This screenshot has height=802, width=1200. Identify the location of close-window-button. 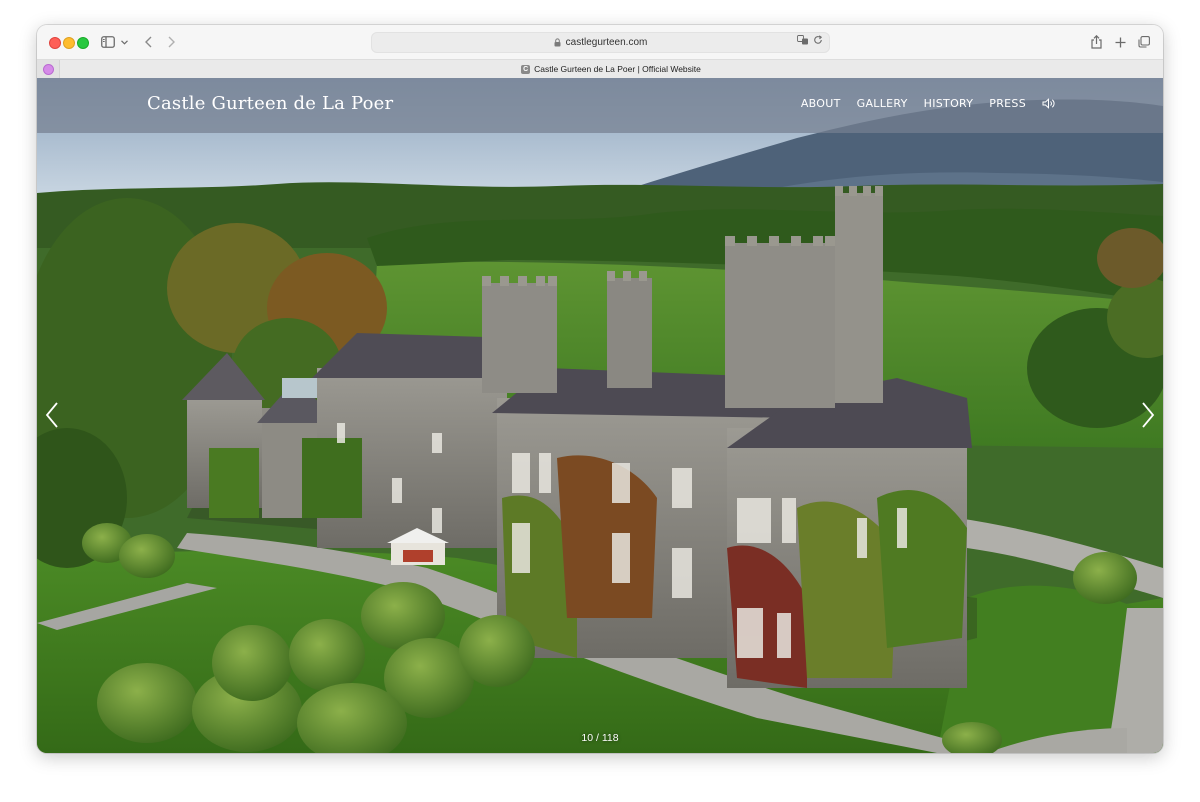
(55, 43).